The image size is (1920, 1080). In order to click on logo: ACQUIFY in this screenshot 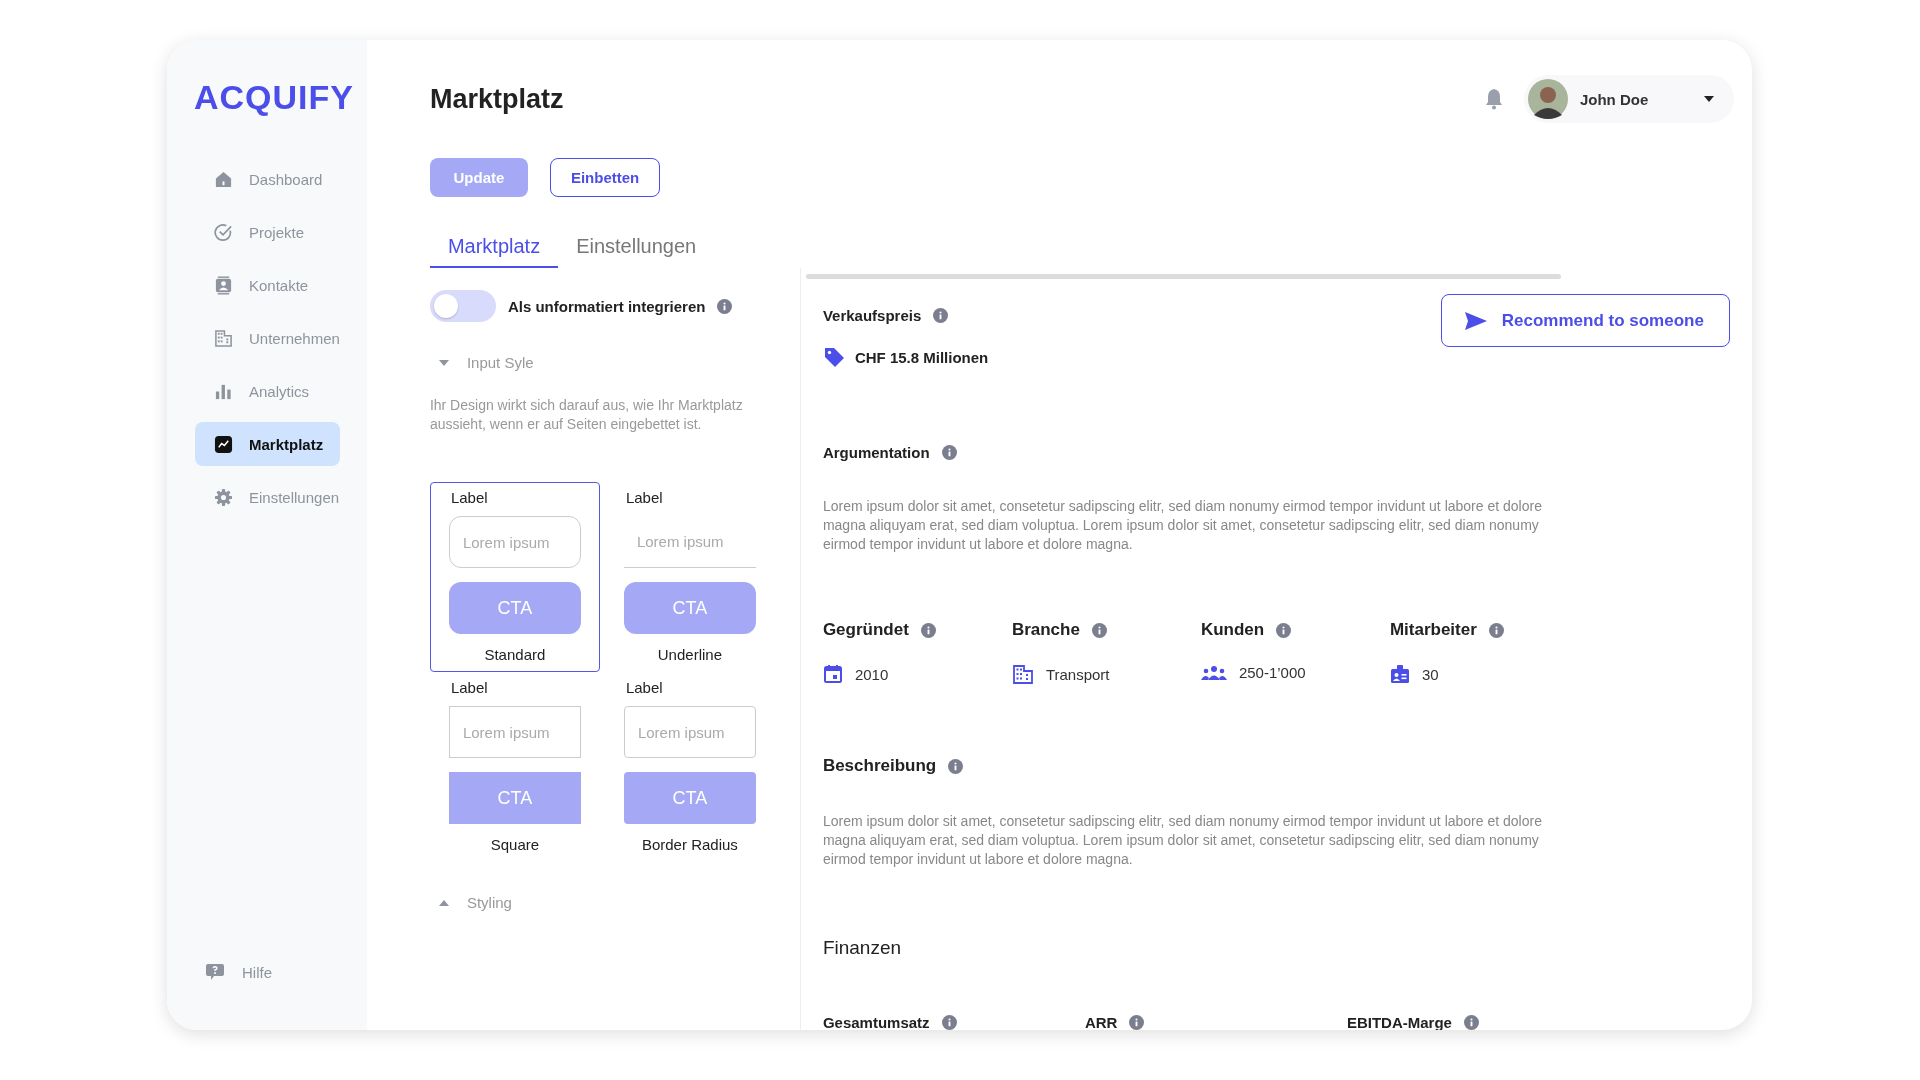, I will do `click(273, 97)`.